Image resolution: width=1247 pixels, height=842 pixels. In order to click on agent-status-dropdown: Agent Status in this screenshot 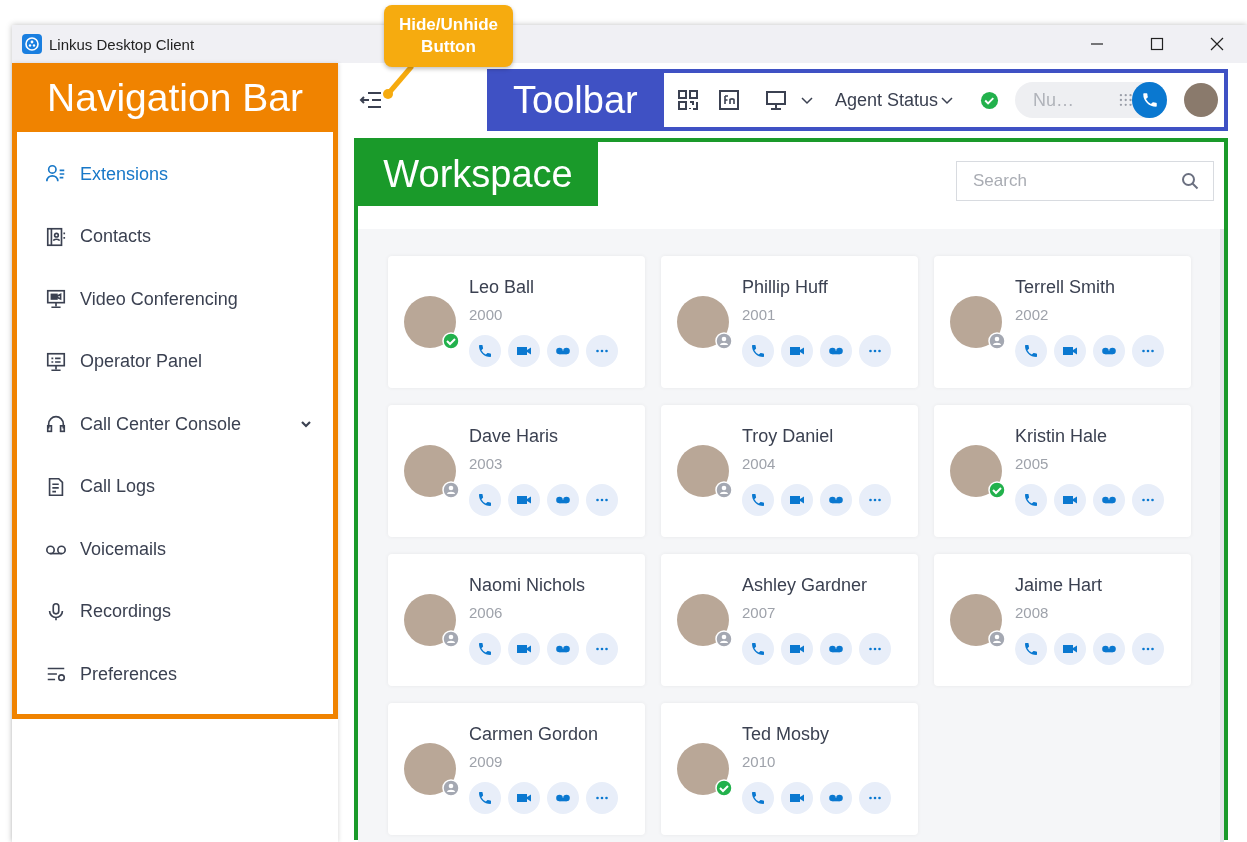, I will do `click(894, 100)`.